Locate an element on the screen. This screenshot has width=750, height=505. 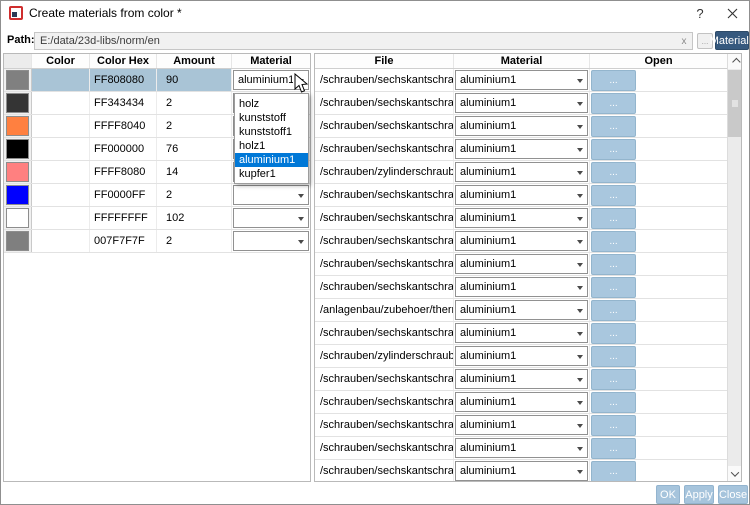
column-header-material-right: Material is located at coordinates (522, 61).